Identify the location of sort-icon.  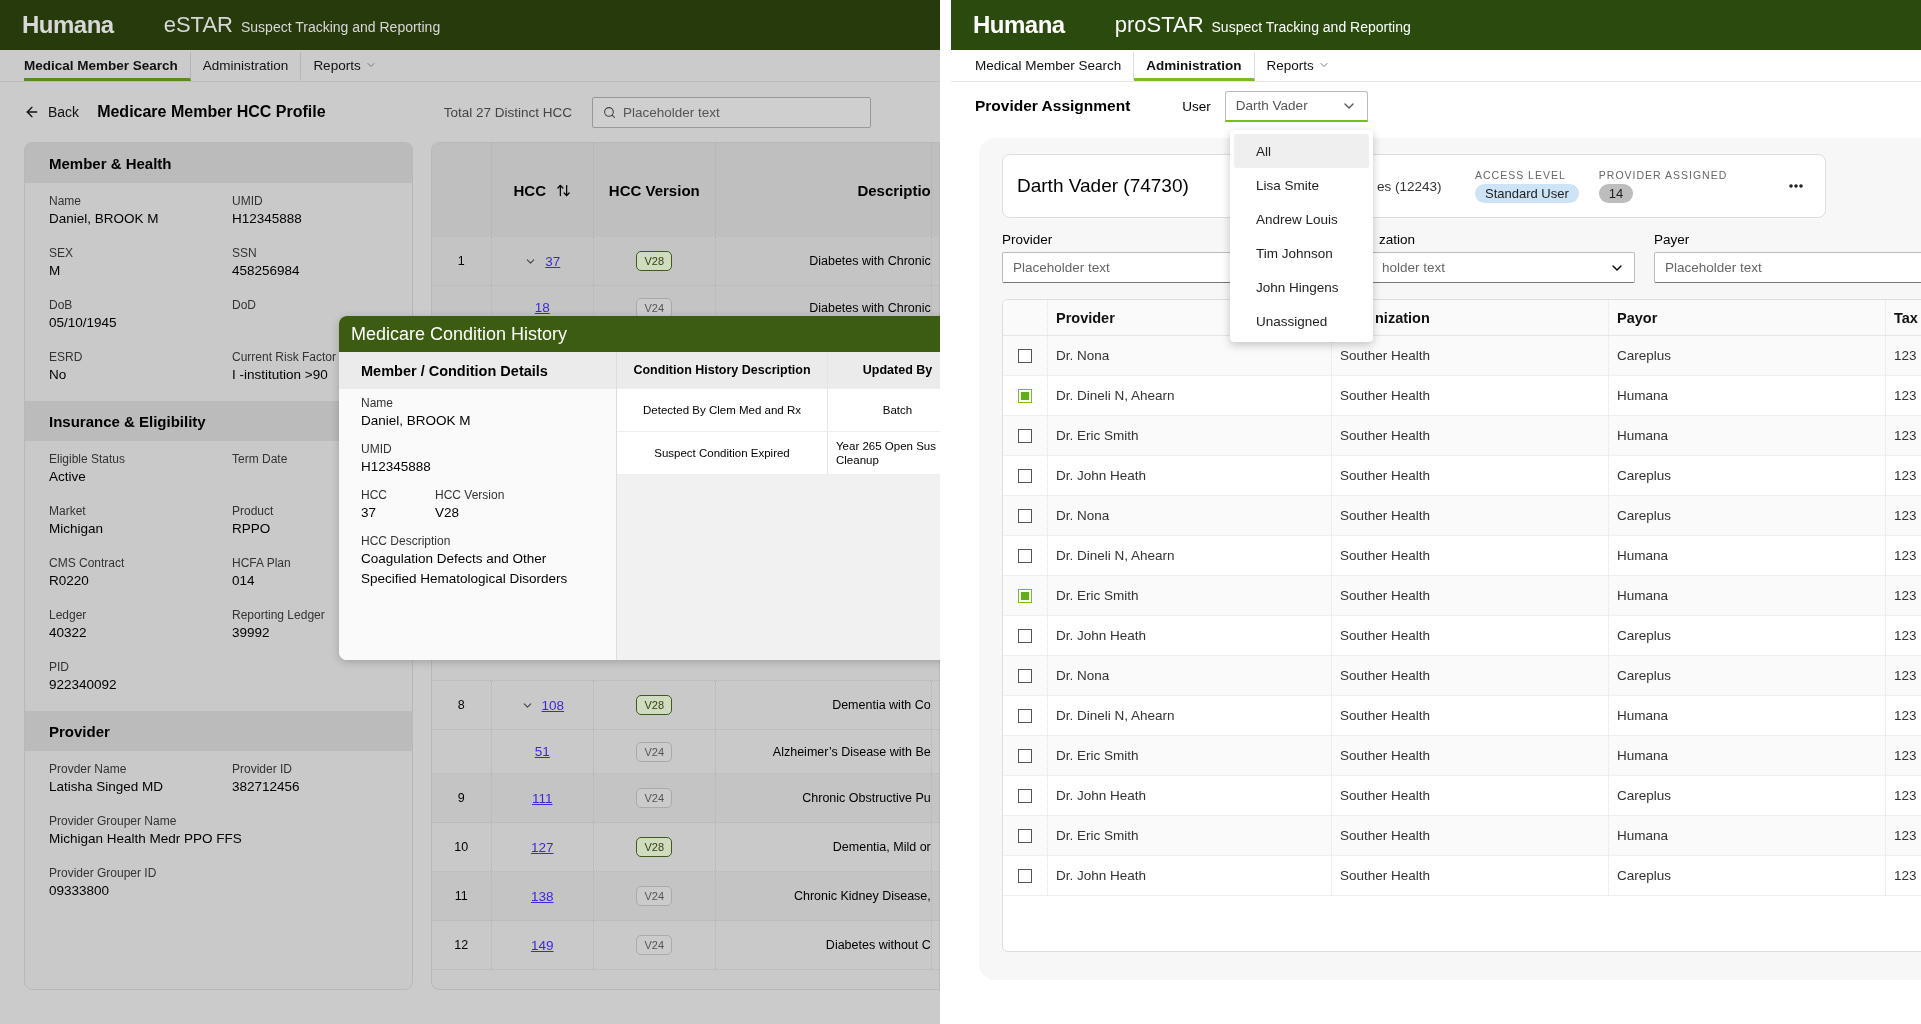
(564, 190).